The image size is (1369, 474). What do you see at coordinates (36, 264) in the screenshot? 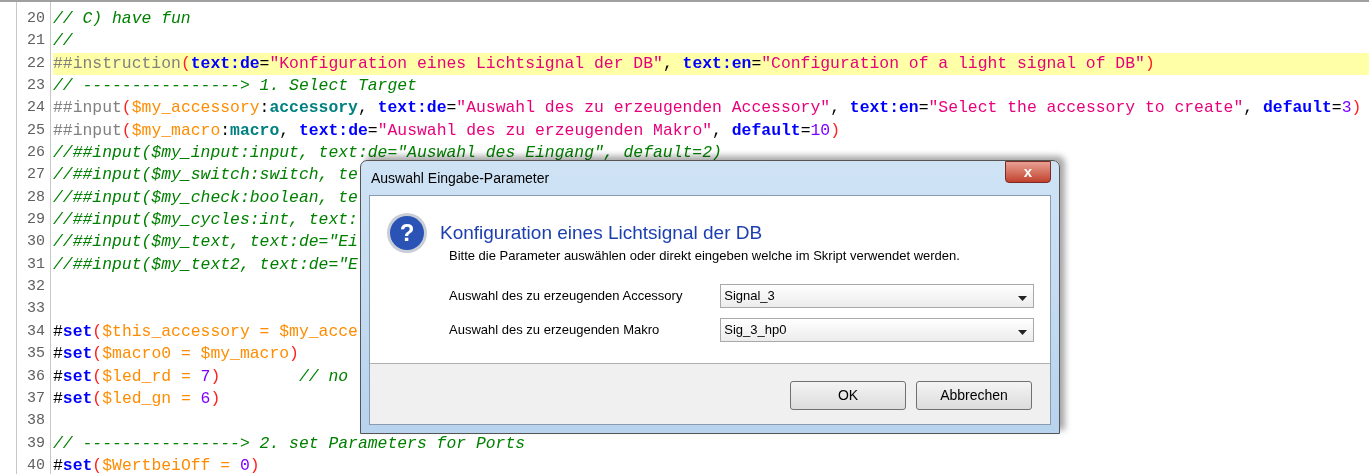
I see `line-number: 31` at bounding box center [36, 264].